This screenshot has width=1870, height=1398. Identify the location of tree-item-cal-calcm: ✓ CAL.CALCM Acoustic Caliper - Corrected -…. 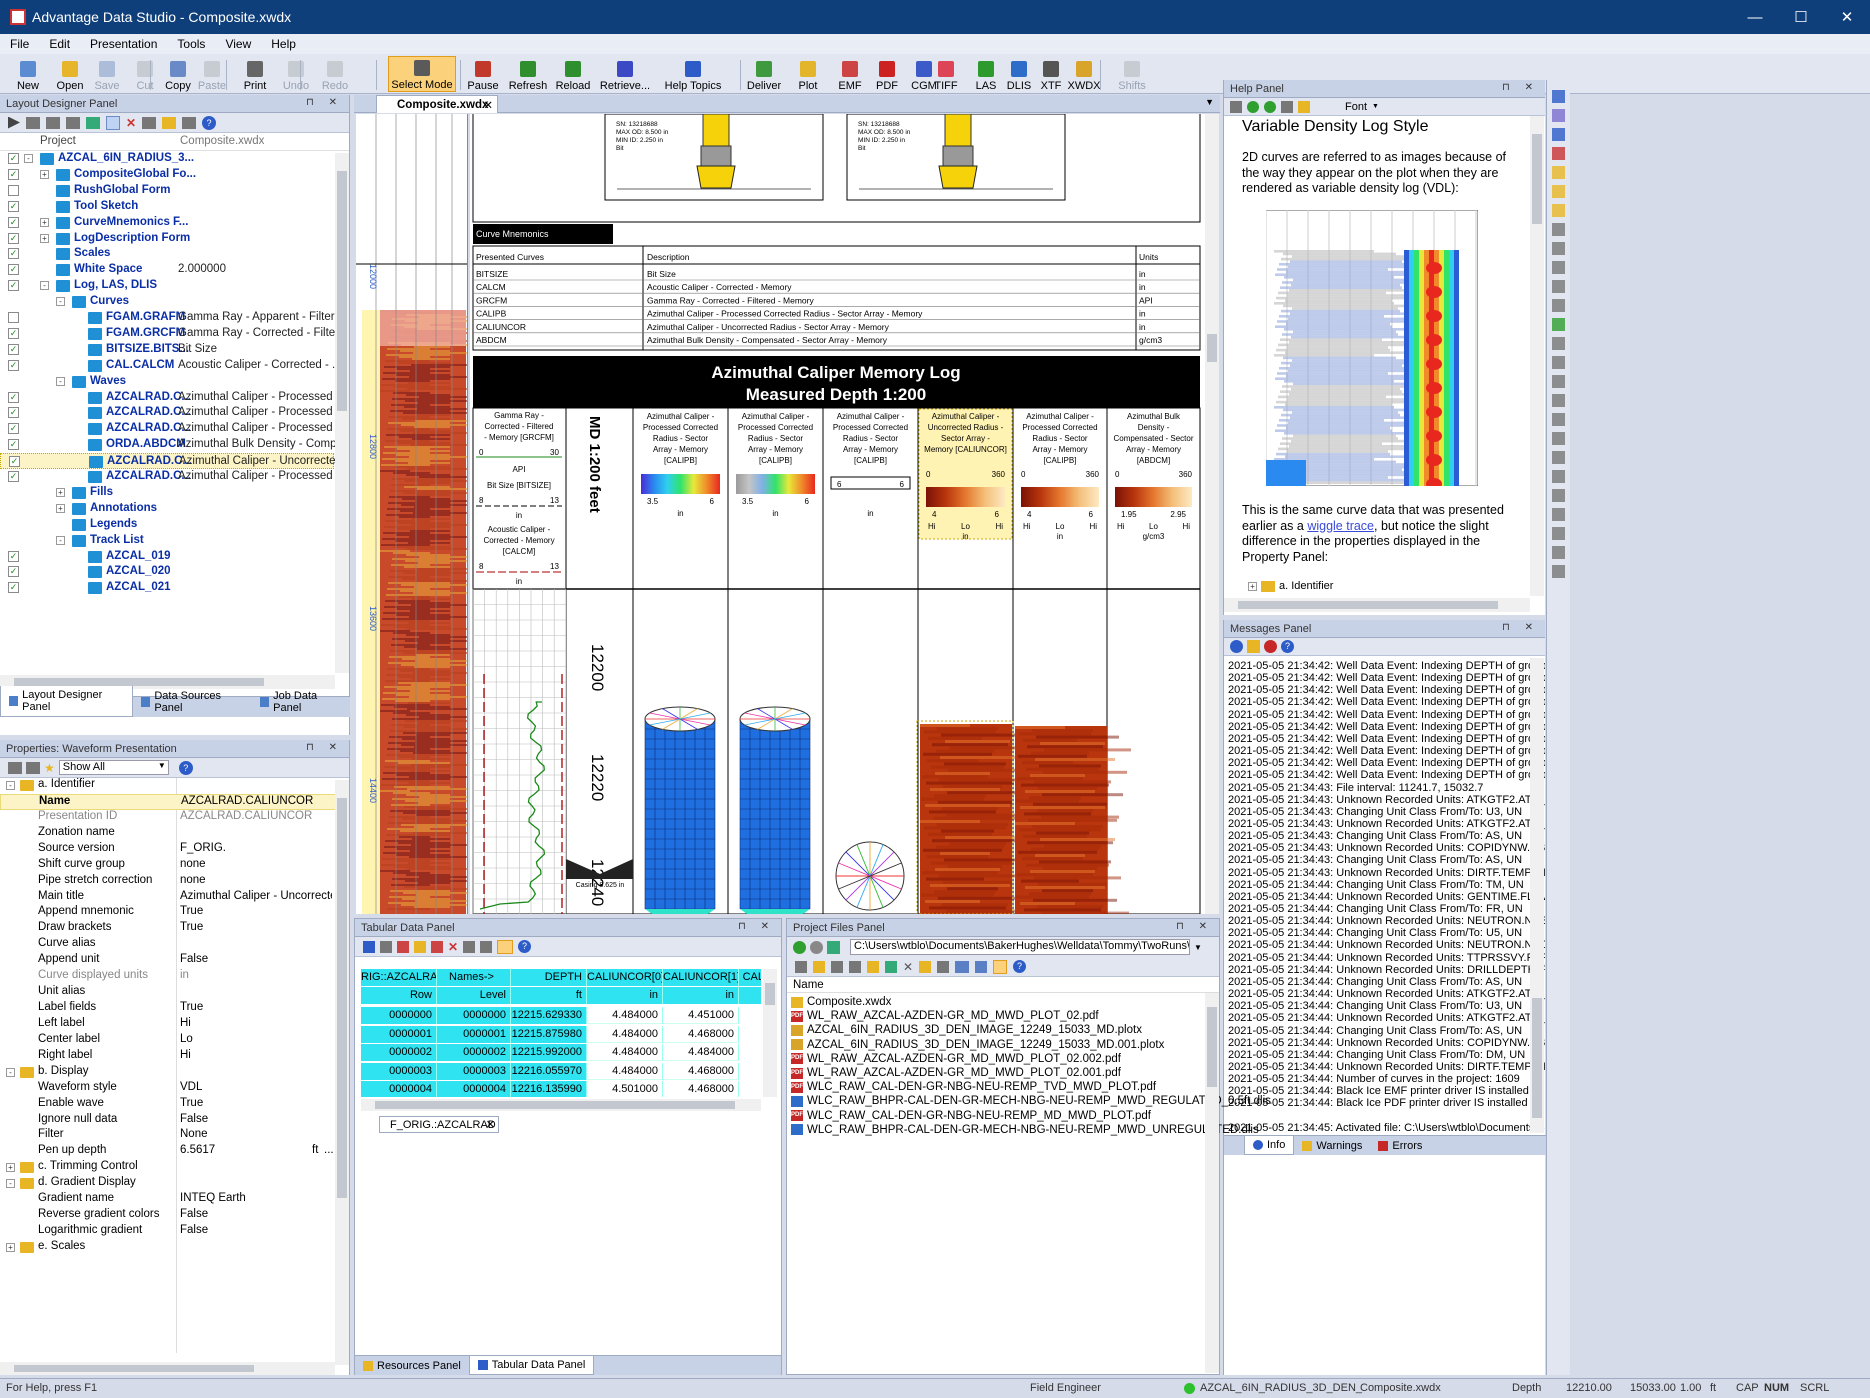
(171, 366).